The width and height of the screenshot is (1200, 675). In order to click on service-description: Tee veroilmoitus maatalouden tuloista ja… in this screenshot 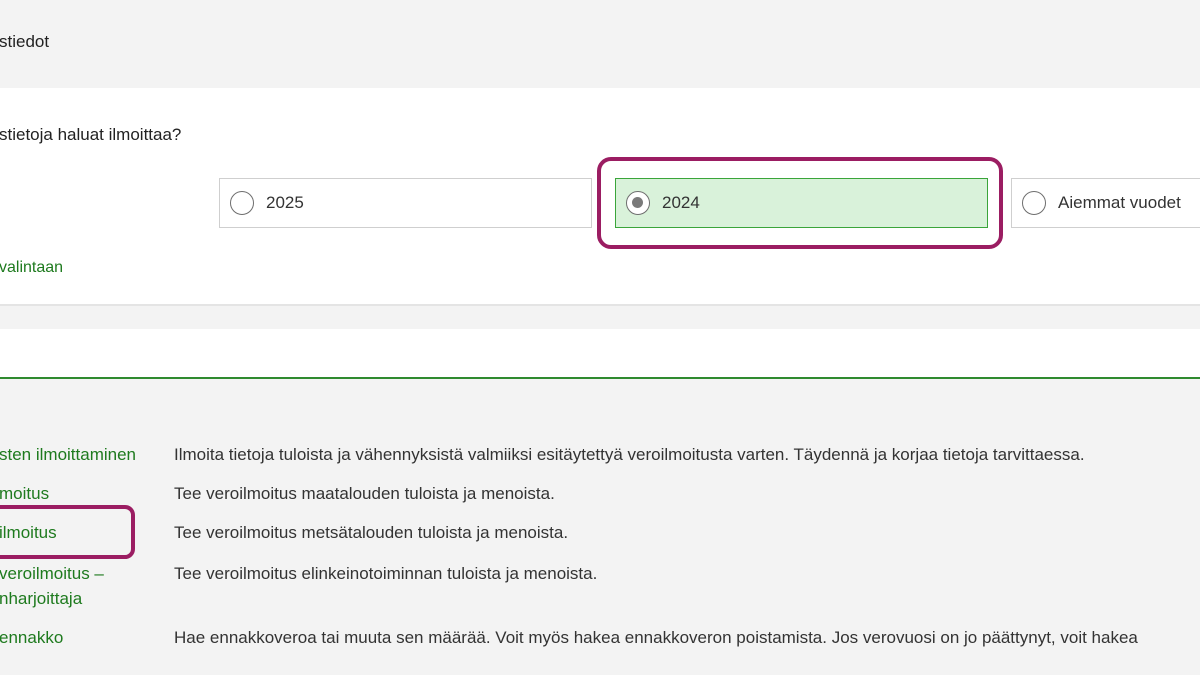, I will do `click(364, 493)`.